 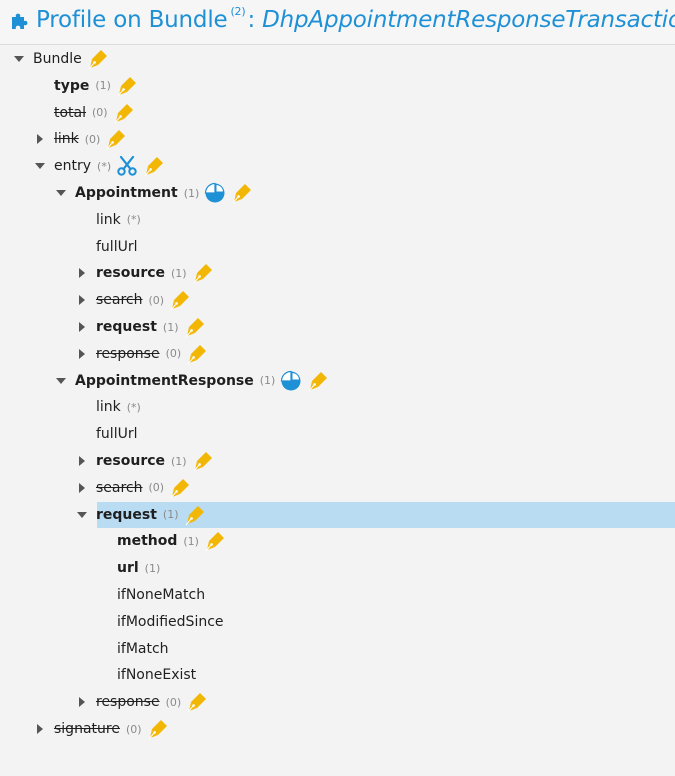 I want to click on tree-row: ifNoneExist, so click(x=337, y=675).